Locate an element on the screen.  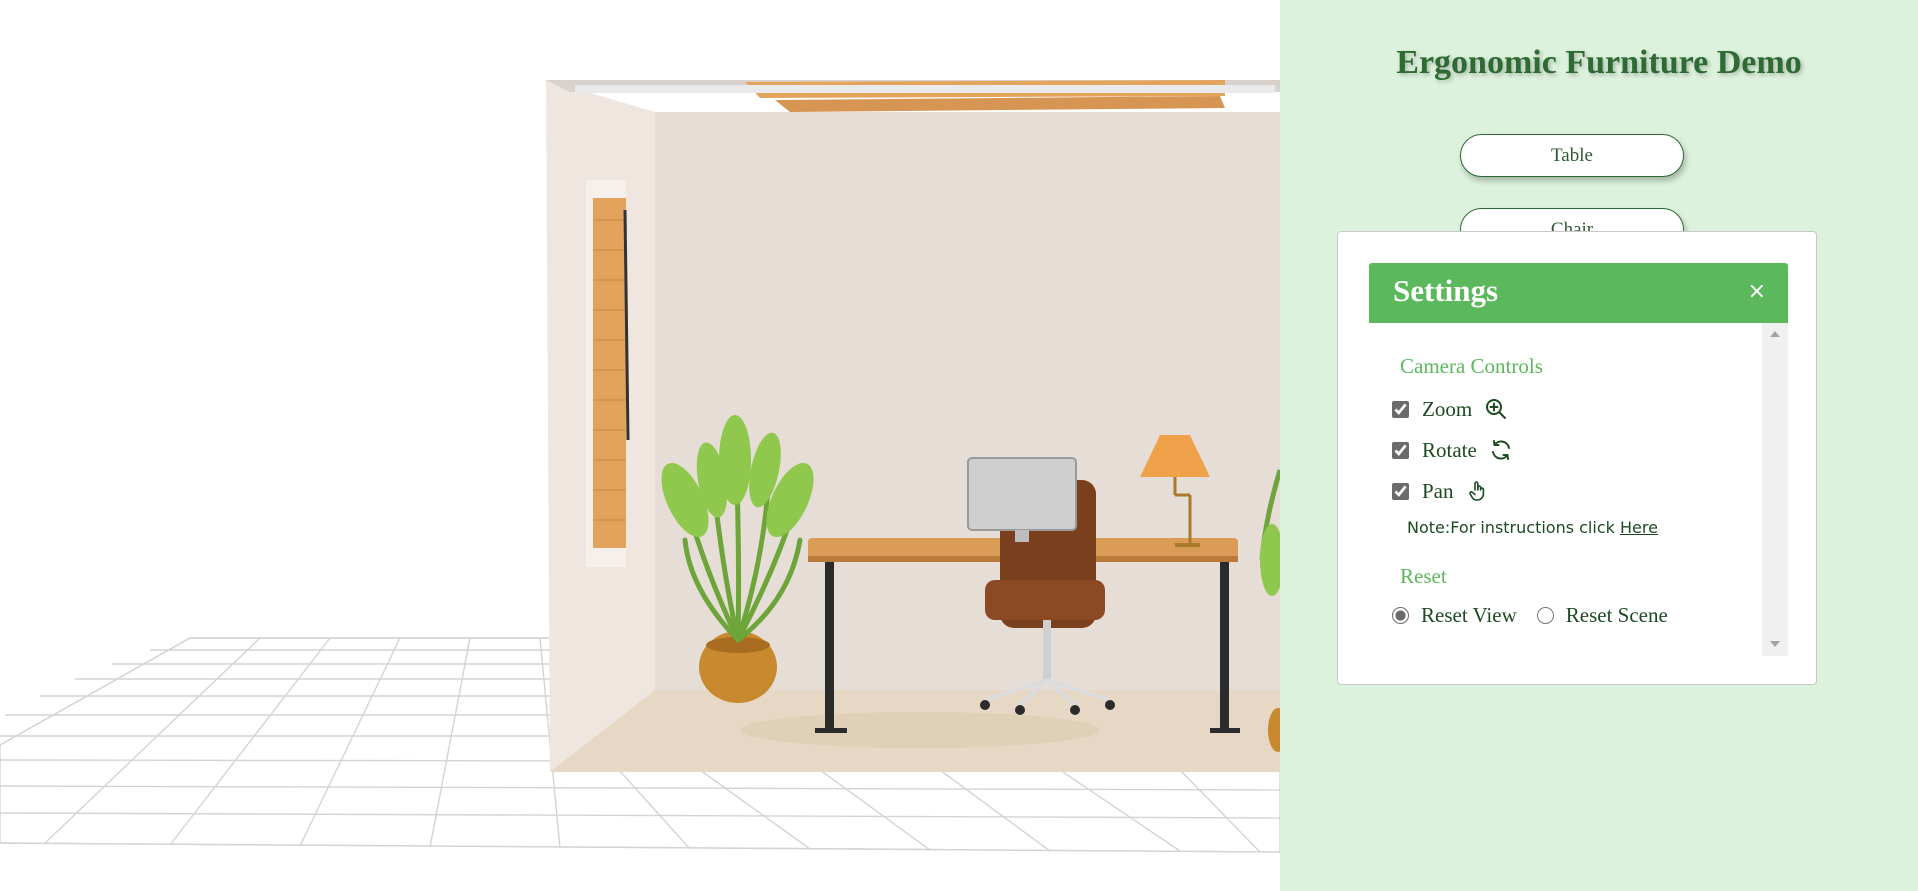
instructions-link: Here is located at coordinates (1639, 527).